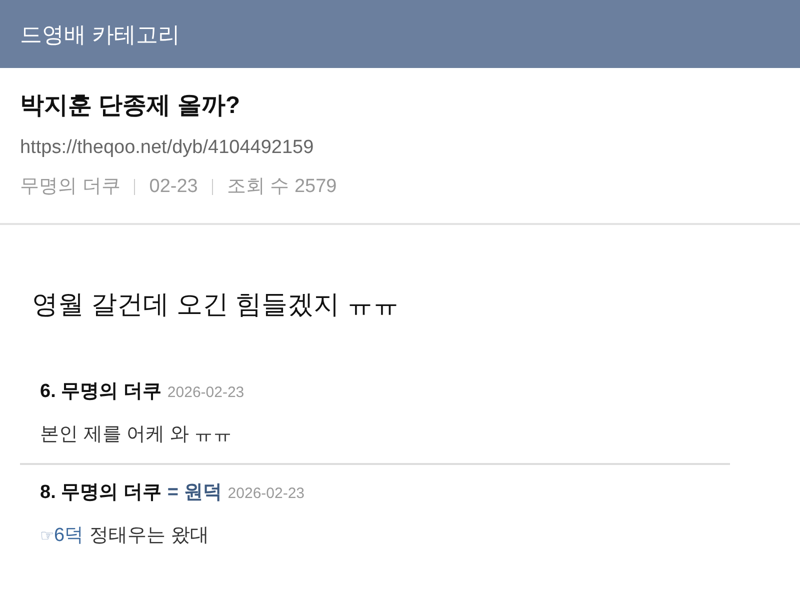 The image size is (800, 590). I want to click on post-url: https://theqoo.net/dyb/4104492159, so click(167, 148).